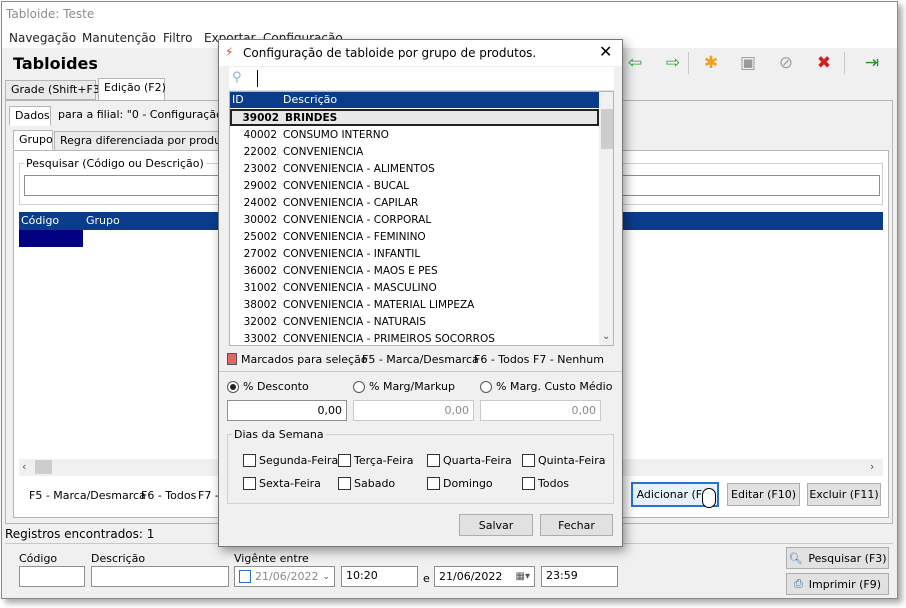  What do you see at coordinates (872, 63) in the screenshot?
I see `exit-door-icon: ⇥` at bounding box center [872, 63].